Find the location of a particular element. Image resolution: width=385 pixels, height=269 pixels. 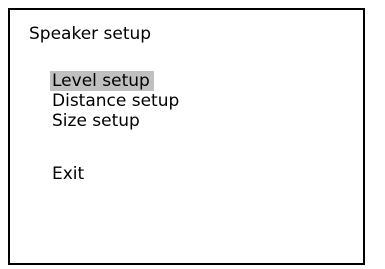

menu-item-label: Exit is located at coordinates (68, 174).